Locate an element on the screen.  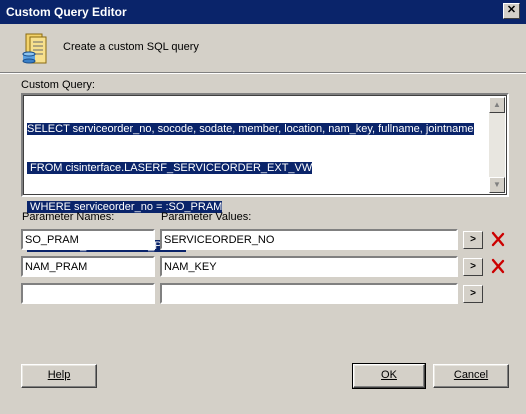
ok-button-label: OK is located at coordinates (389, 375).